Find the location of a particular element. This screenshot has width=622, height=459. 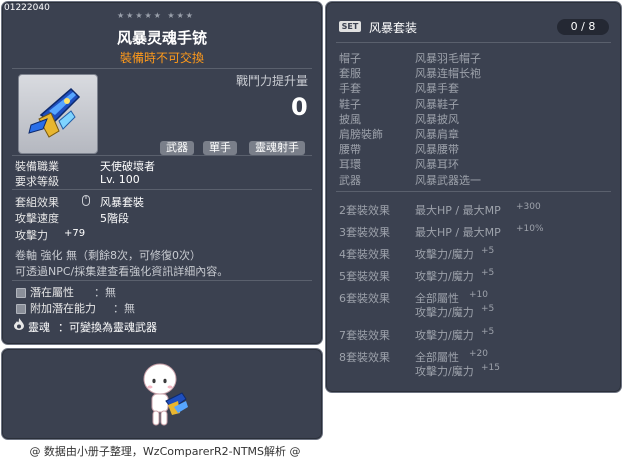

potential-value: ：無 is located at coordinates (105, 292).